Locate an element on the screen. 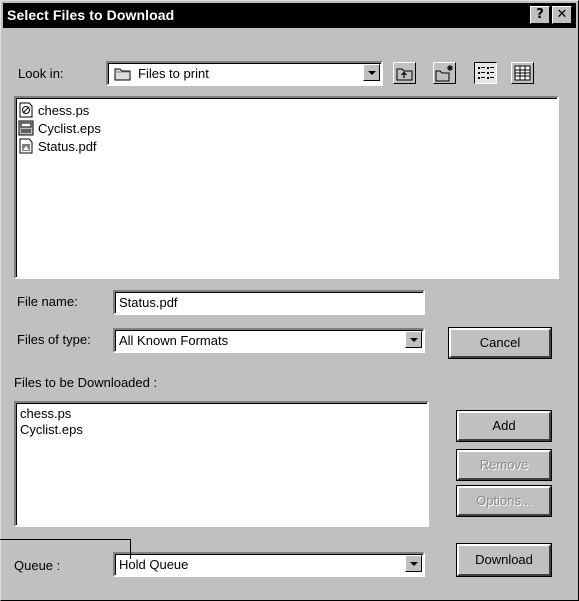 This screenshot has width=579, height=601. files-of-type-value: All Known Formats is located at coordinates (174, 340).